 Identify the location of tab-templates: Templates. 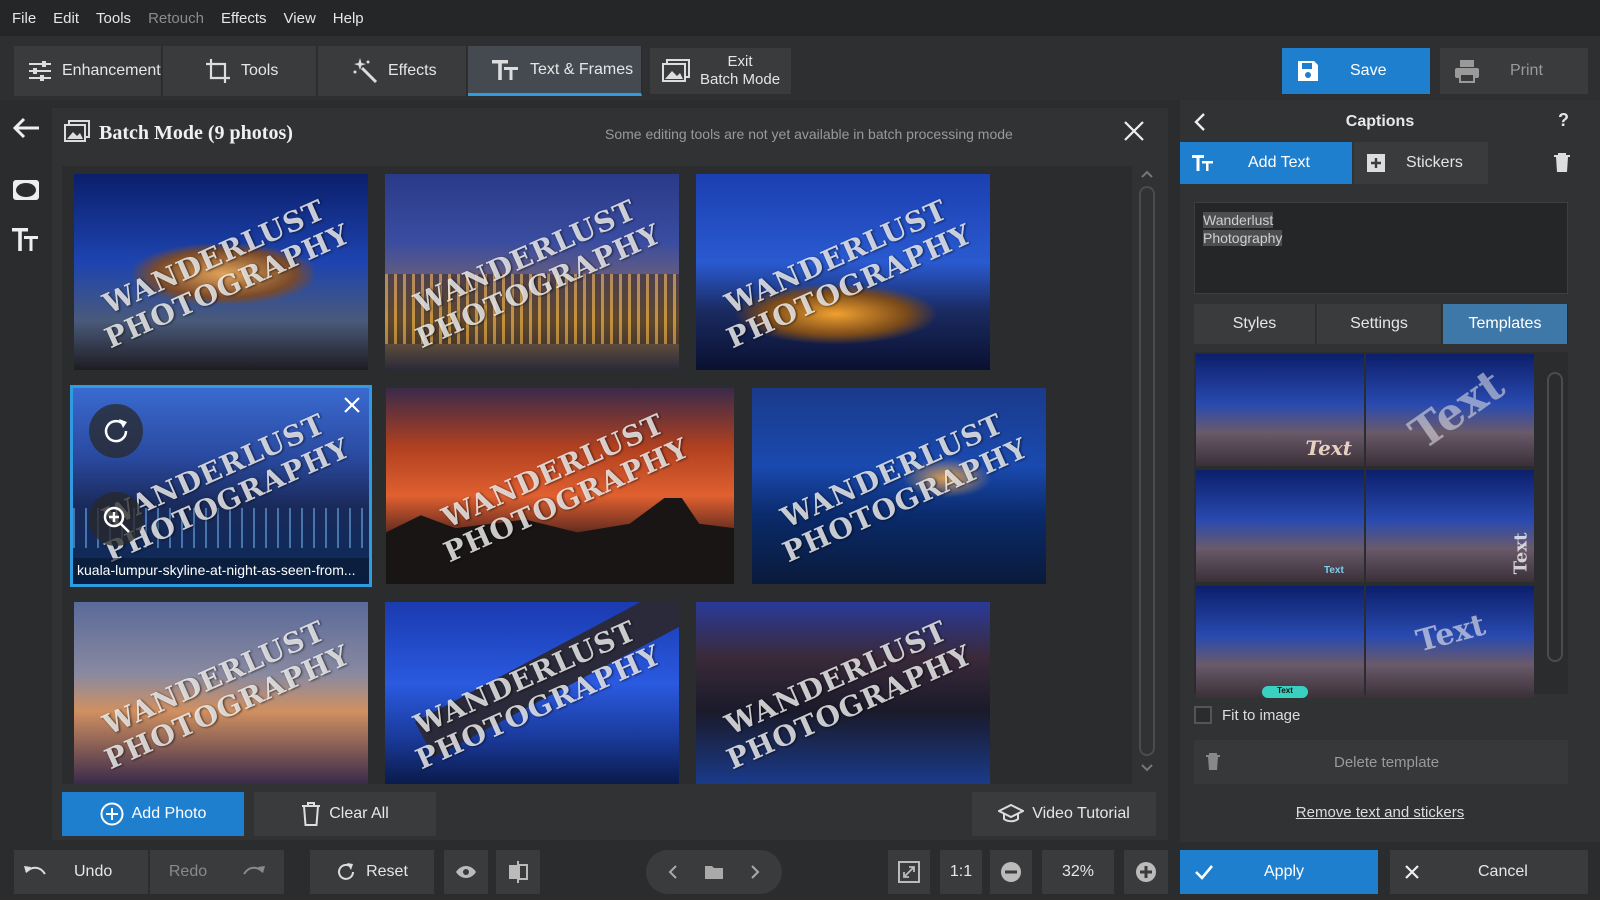
(1505, 324).